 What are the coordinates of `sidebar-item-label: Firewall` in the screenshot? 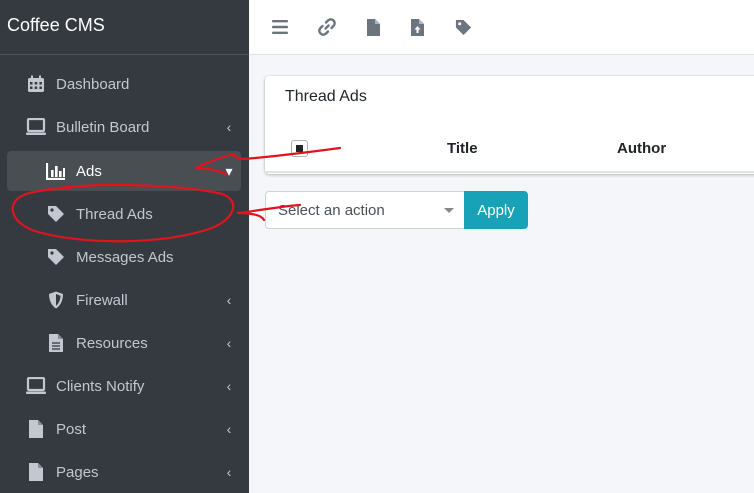 It's located at (102, 300).